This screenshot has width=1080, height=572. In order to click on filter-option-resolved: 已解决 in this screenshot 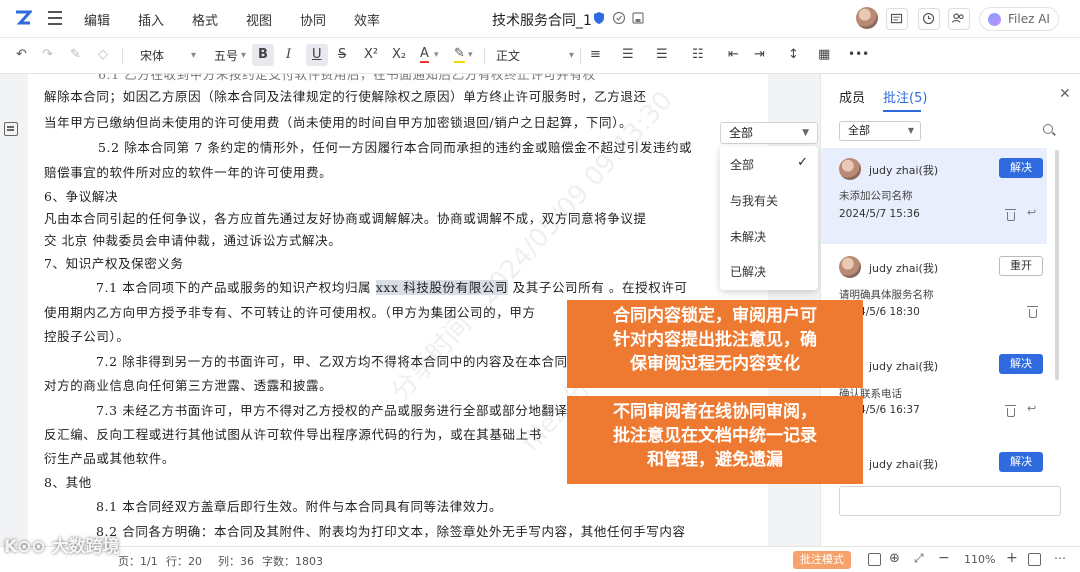, I will do `click(748, 271)`.